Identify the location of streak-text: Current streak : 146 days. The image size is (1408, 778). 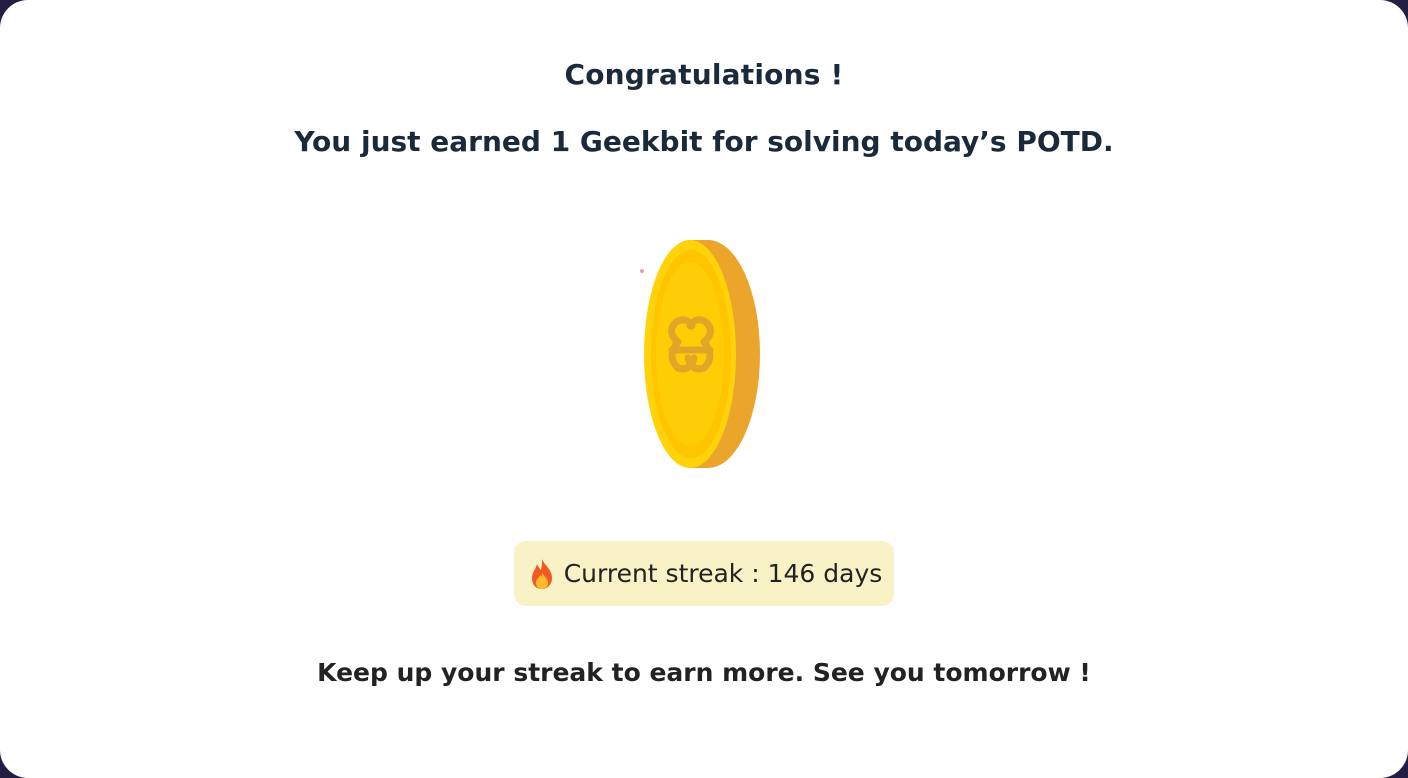
(723, 573).